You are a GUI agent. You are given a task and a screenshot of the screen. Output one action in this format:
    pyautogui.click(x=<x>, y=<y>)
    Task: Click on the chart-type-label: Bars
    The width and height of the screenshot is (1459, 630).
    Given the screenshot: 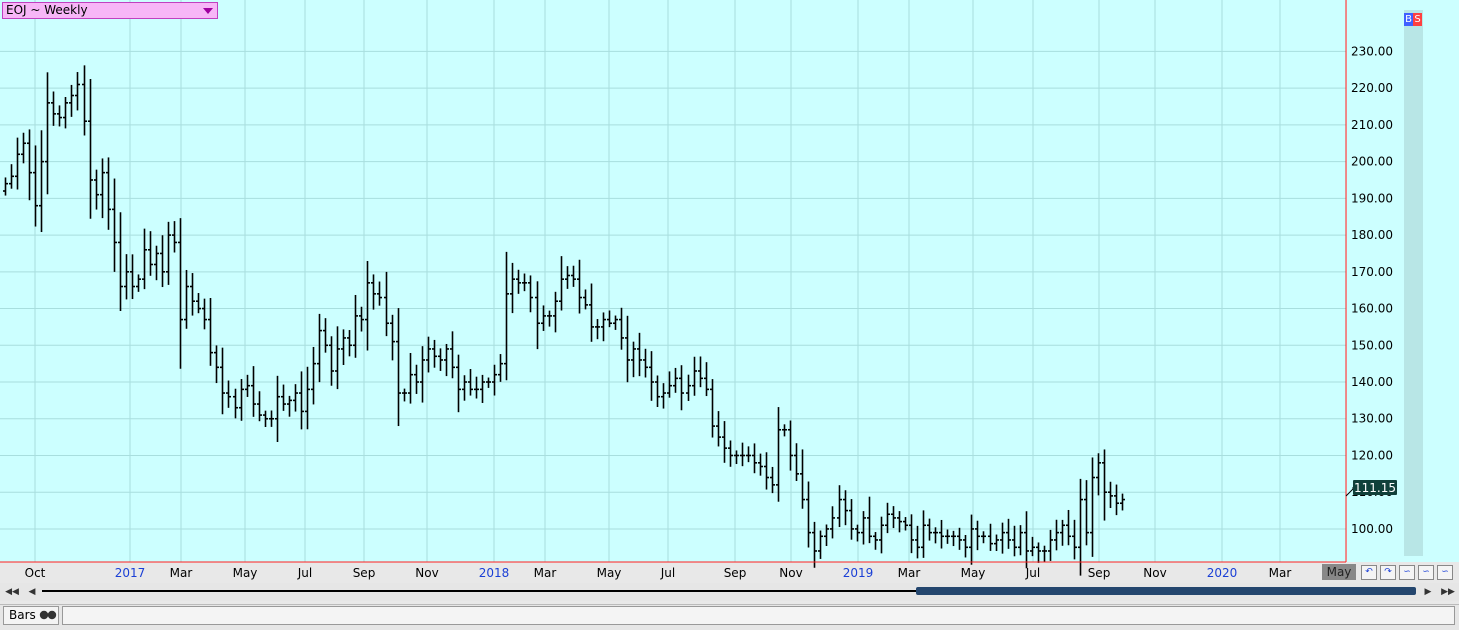 What is the action you would take?
    pyautogui.click(x=22, y=615)
    